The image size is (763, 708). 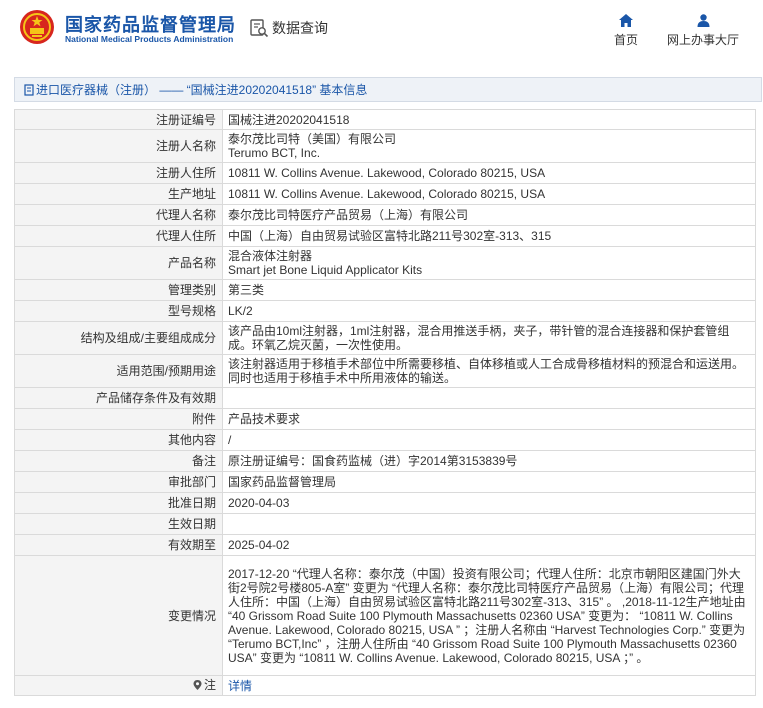 I want to click on detail-row: 代理人住所 中国（上海）自由贸易试验区富特北路211号302室-313、315, so click(x=385, y=236).